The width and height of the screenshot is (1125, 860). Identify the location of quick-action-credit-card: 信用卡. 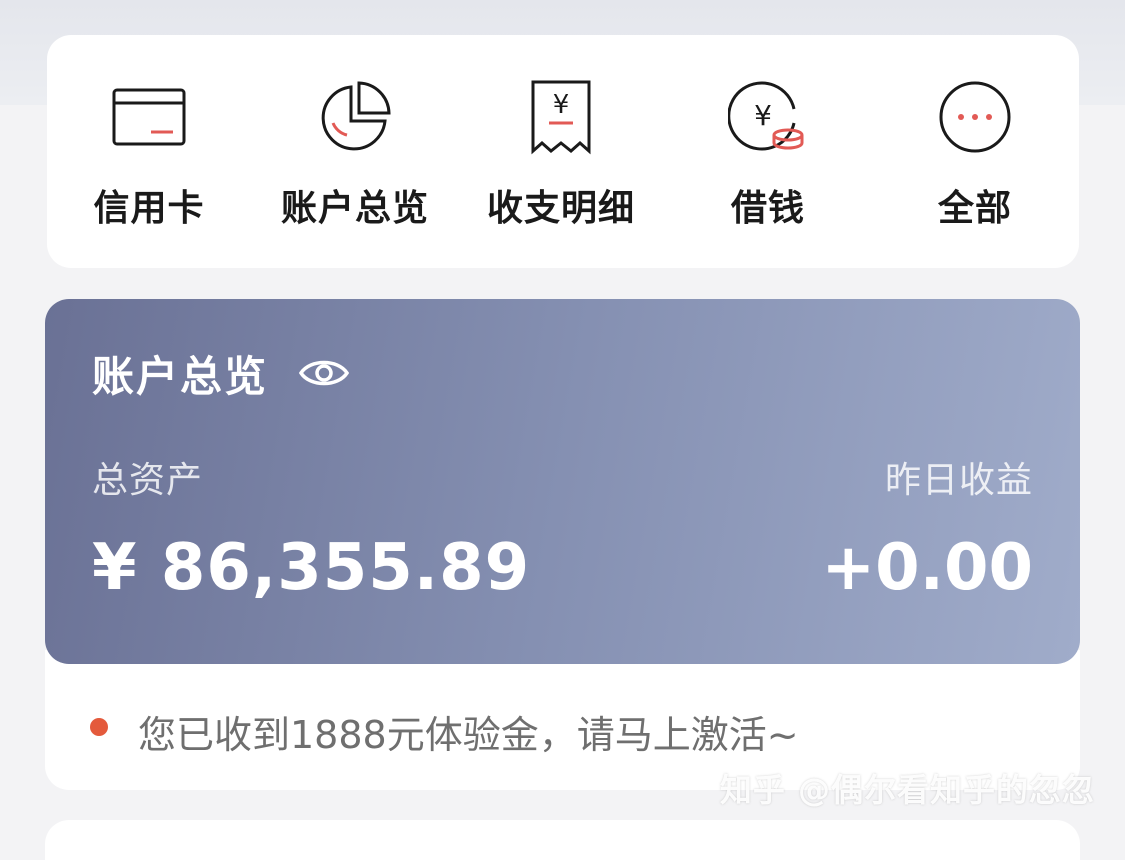
(149, 151).